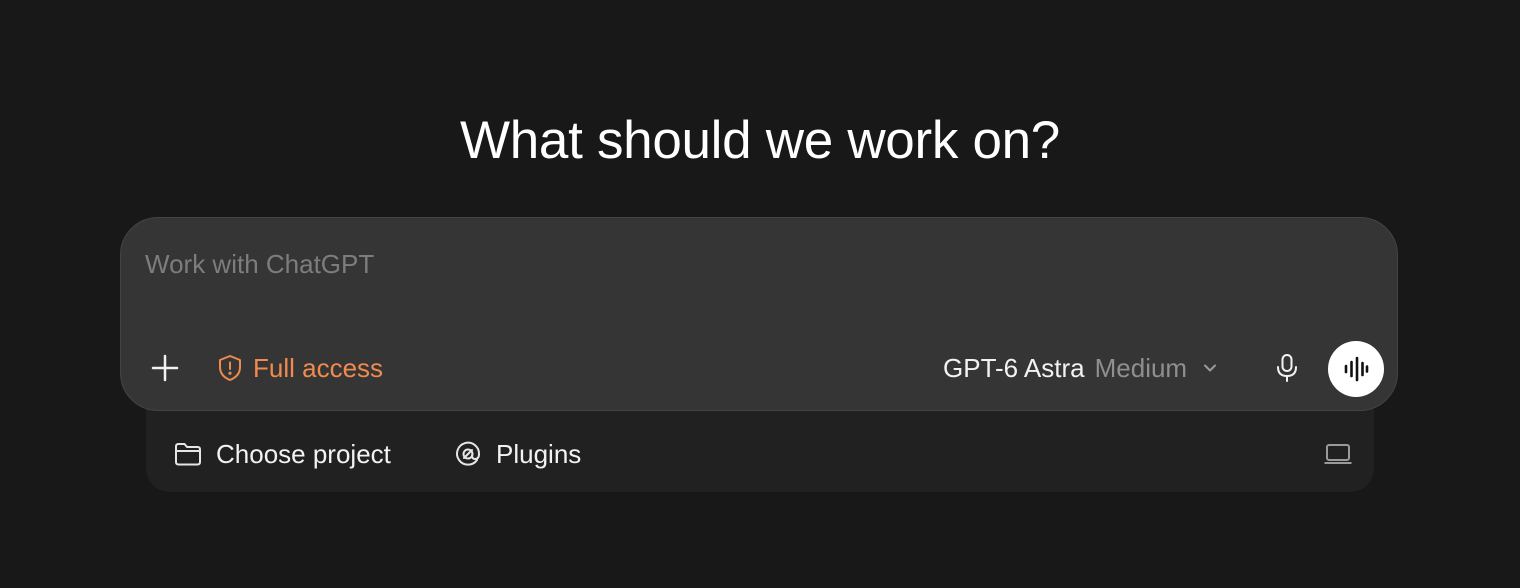  I want to click on add-attachment-button, so click(165, 368).